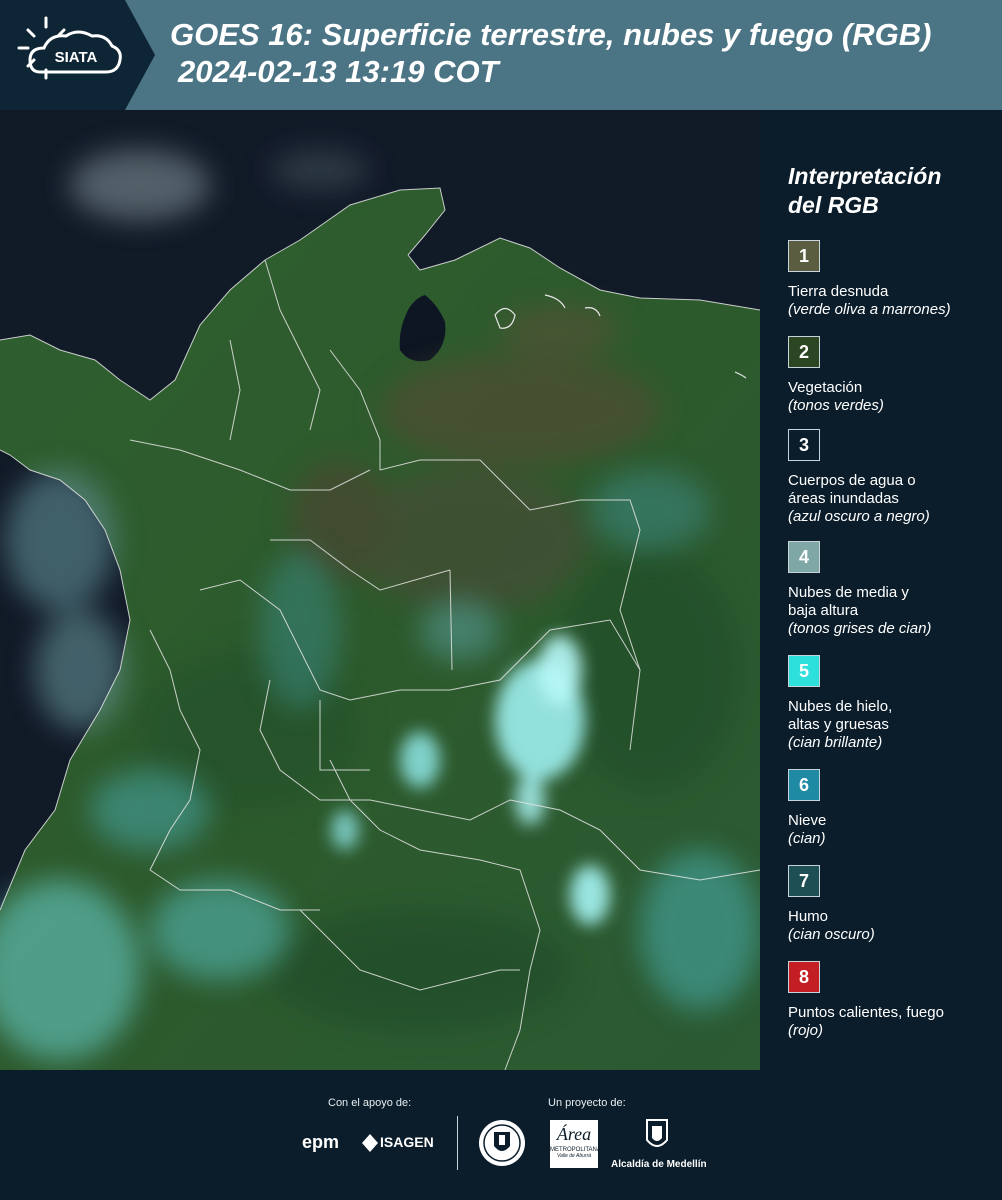 The height and width of the screenshot is (1200, 1002). Describe the element at coordinates (587, 1103) in the screenshot. I see `project-label: Un proyecto de:` at that location.